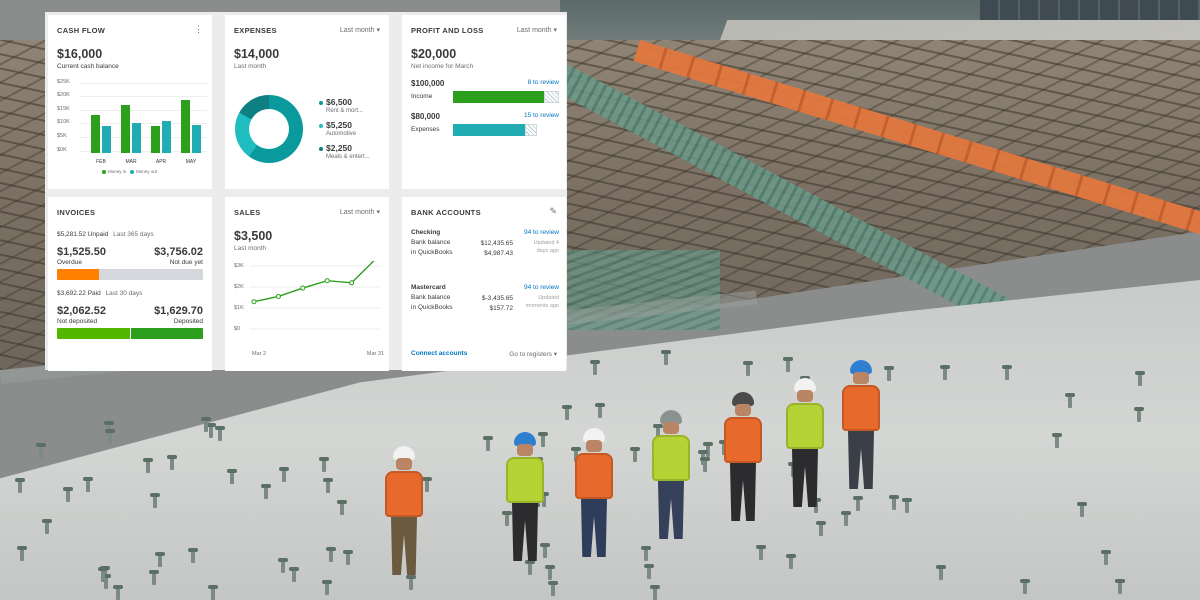  What do you see at coordinates (541, 115) in the screenshot?
I see `expenses-review-link: 15 to review` at bounding box center [541, 115].